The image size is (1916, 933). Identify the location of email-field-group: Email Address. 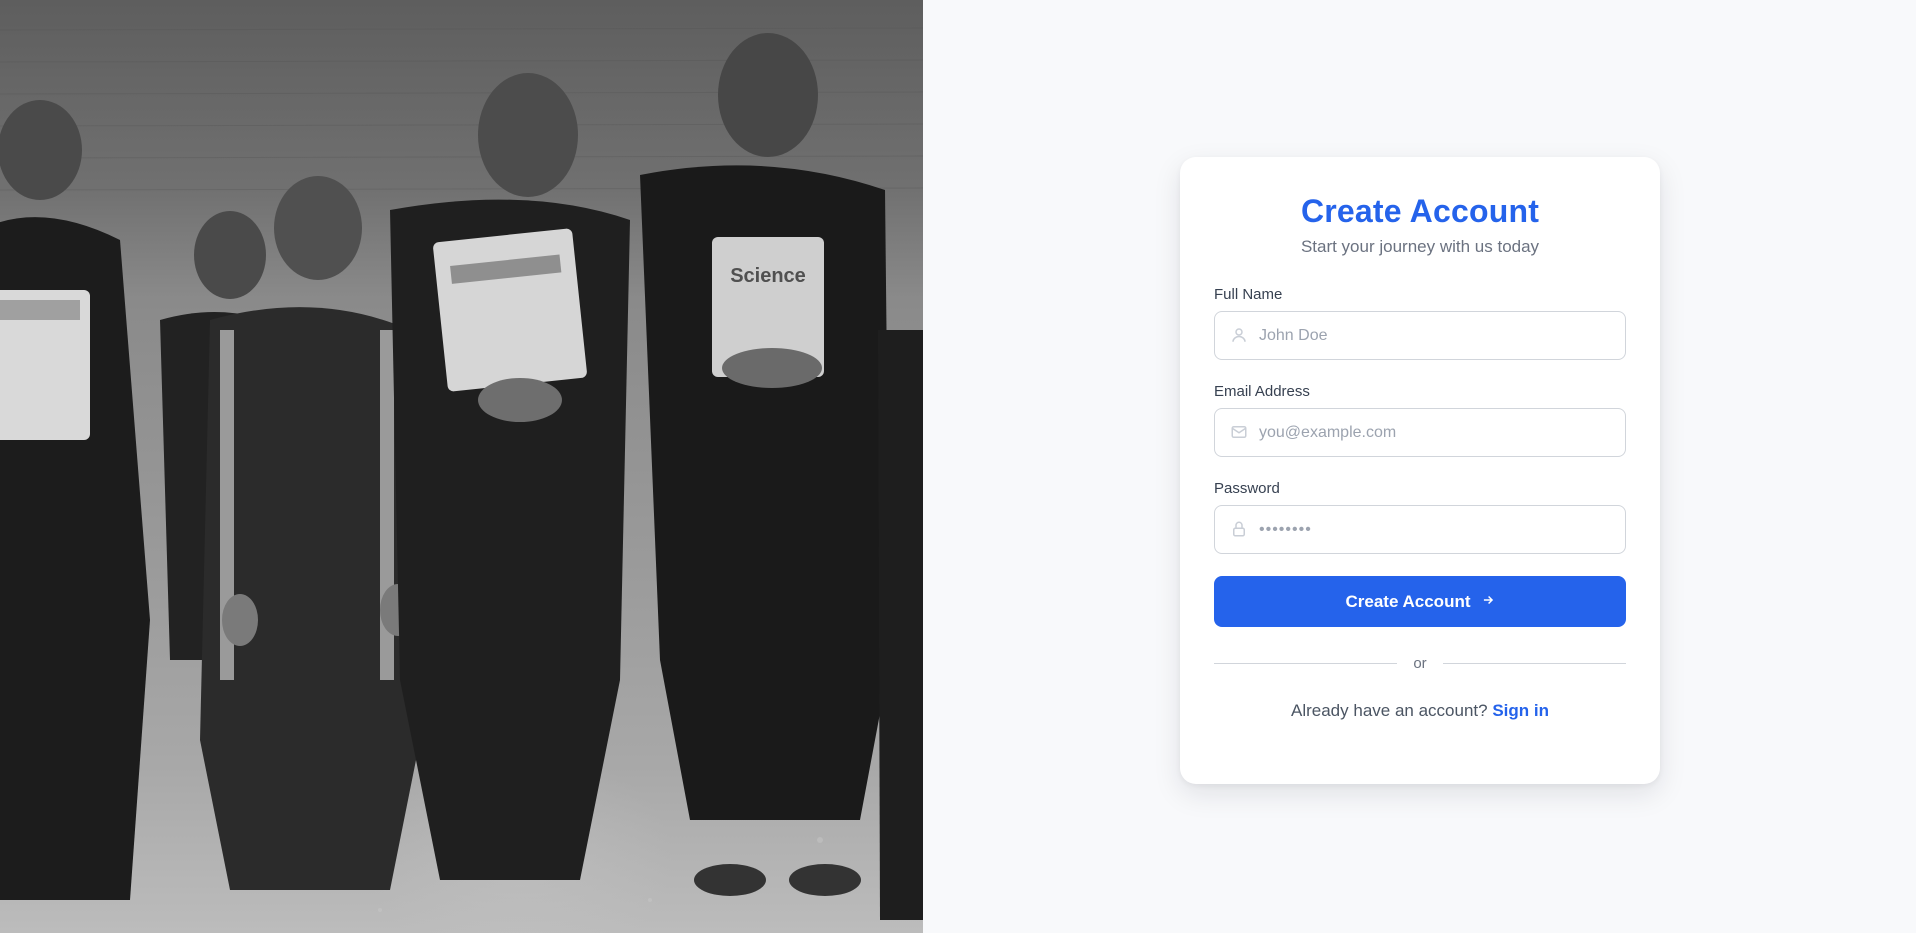
(1420, 419).